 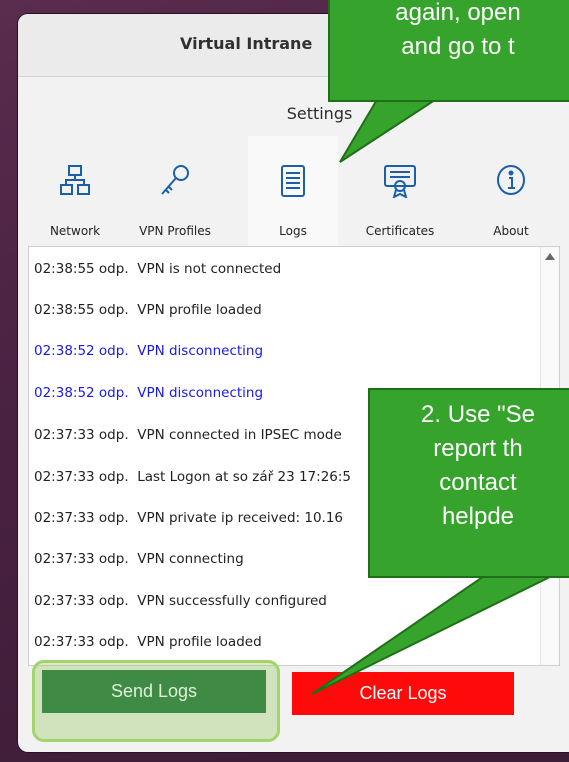 I want to click on network-icon, so click(x=75, y=180).